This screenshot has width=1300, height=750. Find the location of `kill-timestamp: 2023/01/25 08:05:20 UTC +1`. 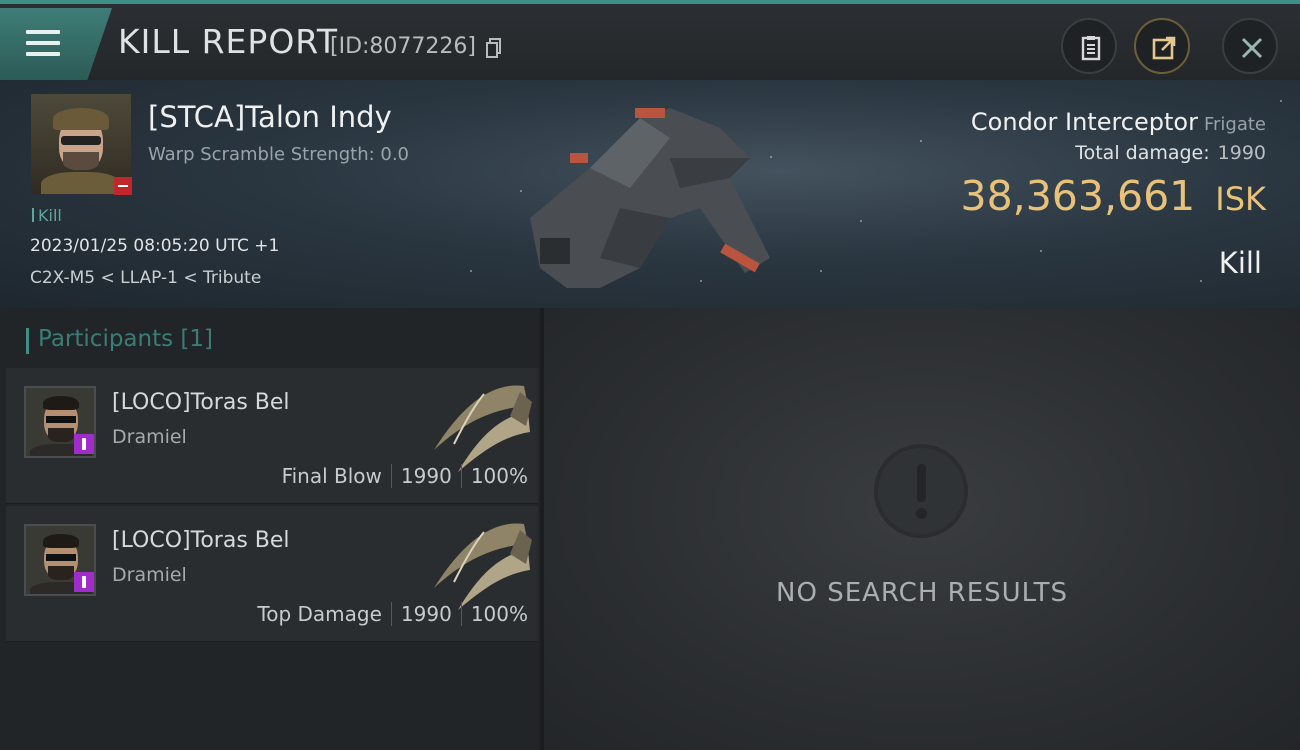

kill-timestamp: 2023/01/25 08:05:20 UTC +1 is located at coordinates (155, 246).